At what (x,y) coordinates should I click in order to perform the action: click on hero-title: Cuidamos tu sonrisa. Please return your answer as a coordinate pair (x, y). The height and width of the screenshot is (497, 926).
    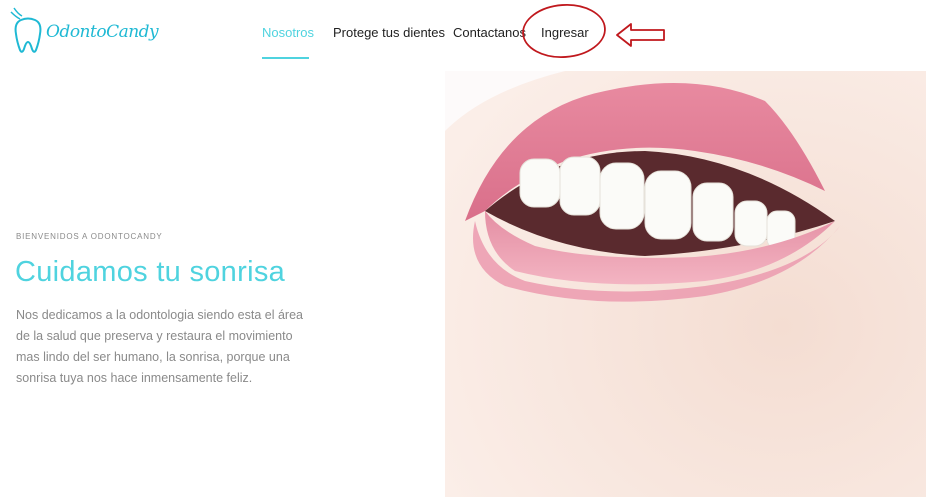
    Looking at the image, I should click on (150, 272).